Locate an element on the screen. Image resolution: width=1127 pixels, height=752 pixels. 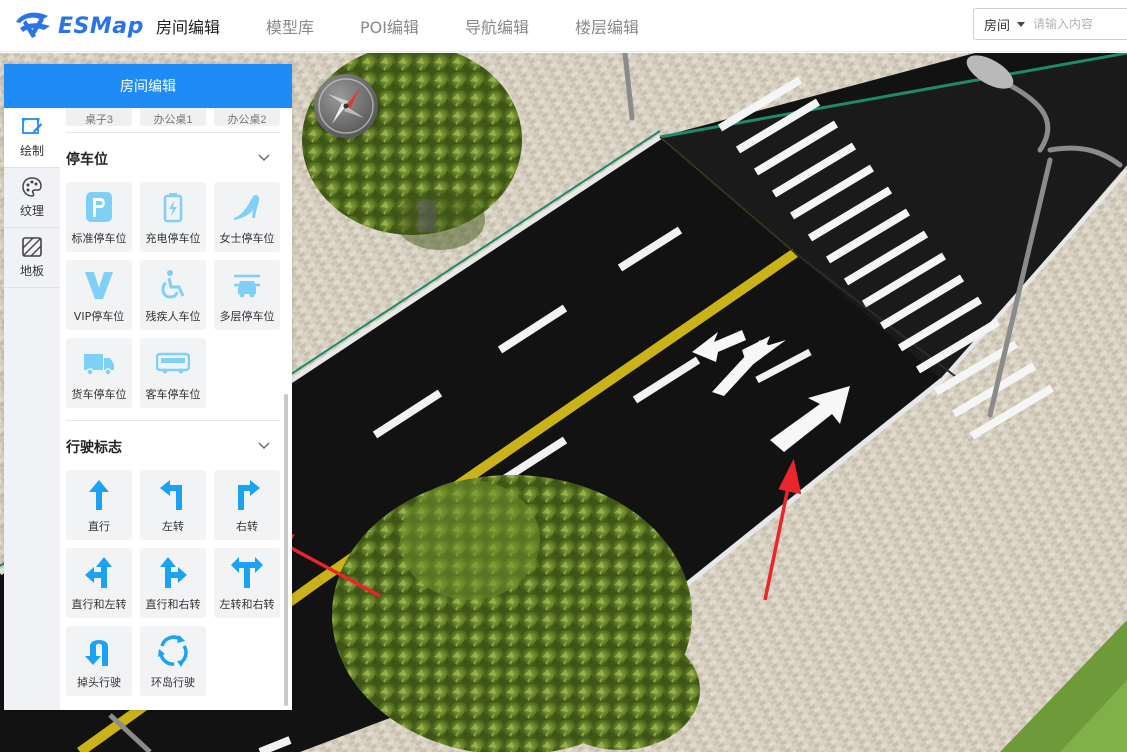
side-tab-floor: 地板 is located at coordinates (32, 258).